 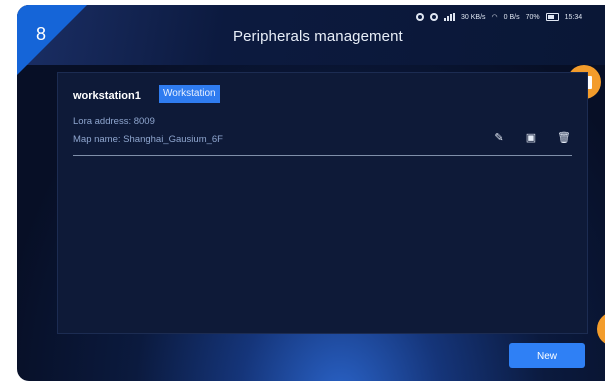 What do you see at coordinates (494, 17) in the screenshot?
I see `wifi-icon: ◠` at bounding box center [494, 17].